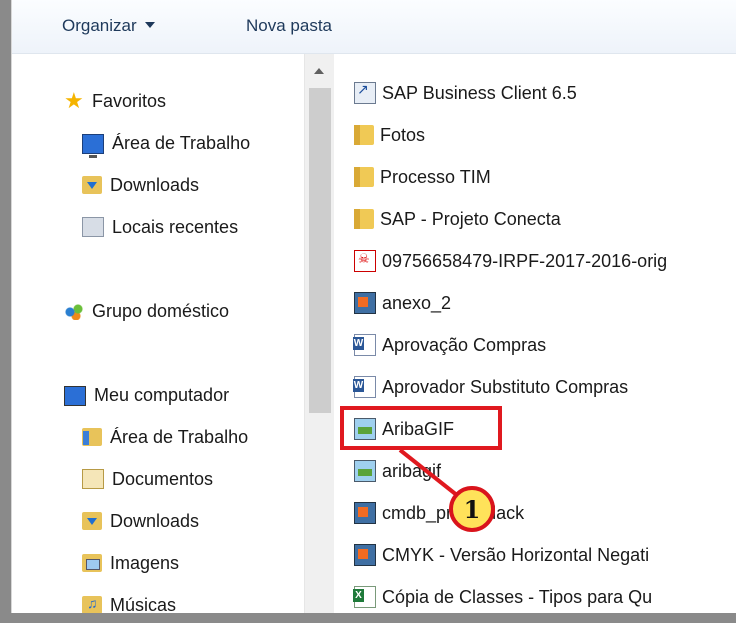 This screenshot has width=736, height=623. Describe the element at coordinates (92, 563) in the screenshot. I see `pictures-icon` at that location.